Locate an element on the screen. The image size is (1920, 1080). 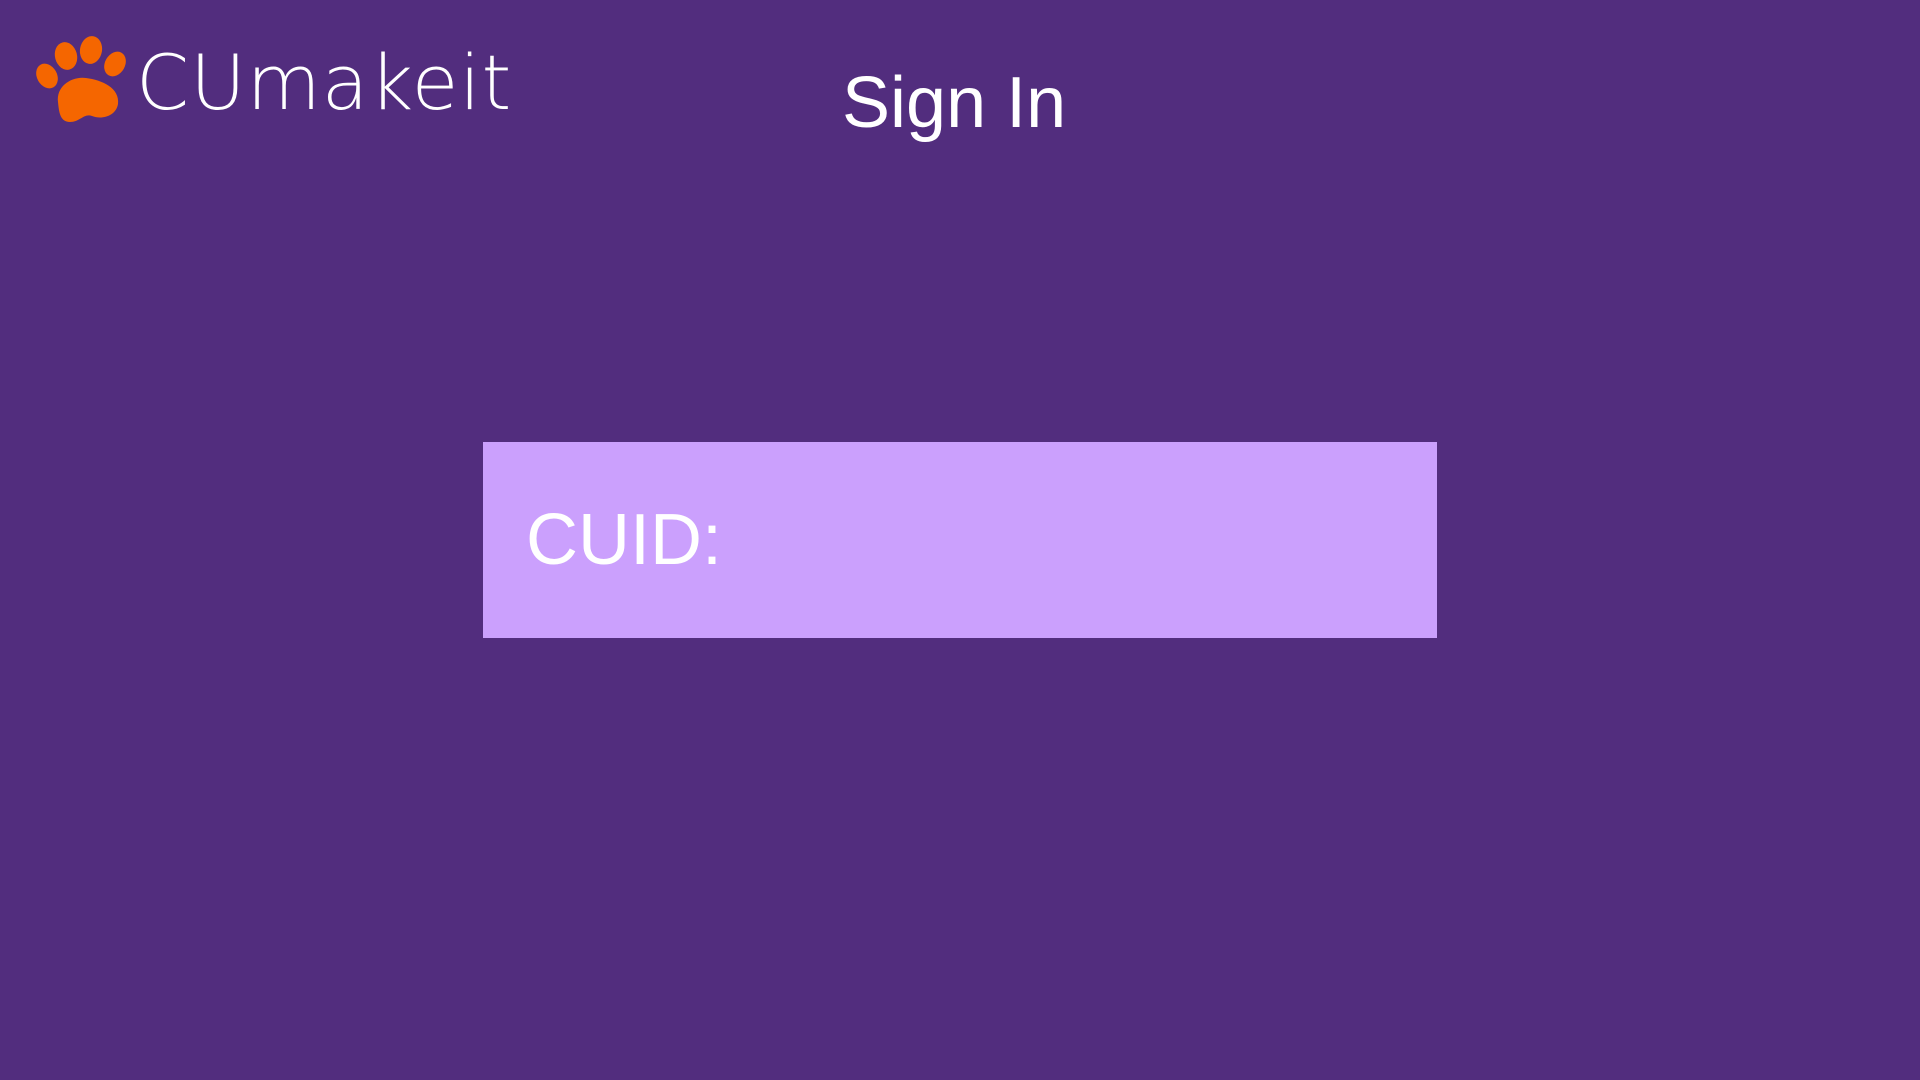
cuid-field: CUID: is located at coordinates (1076, 540).